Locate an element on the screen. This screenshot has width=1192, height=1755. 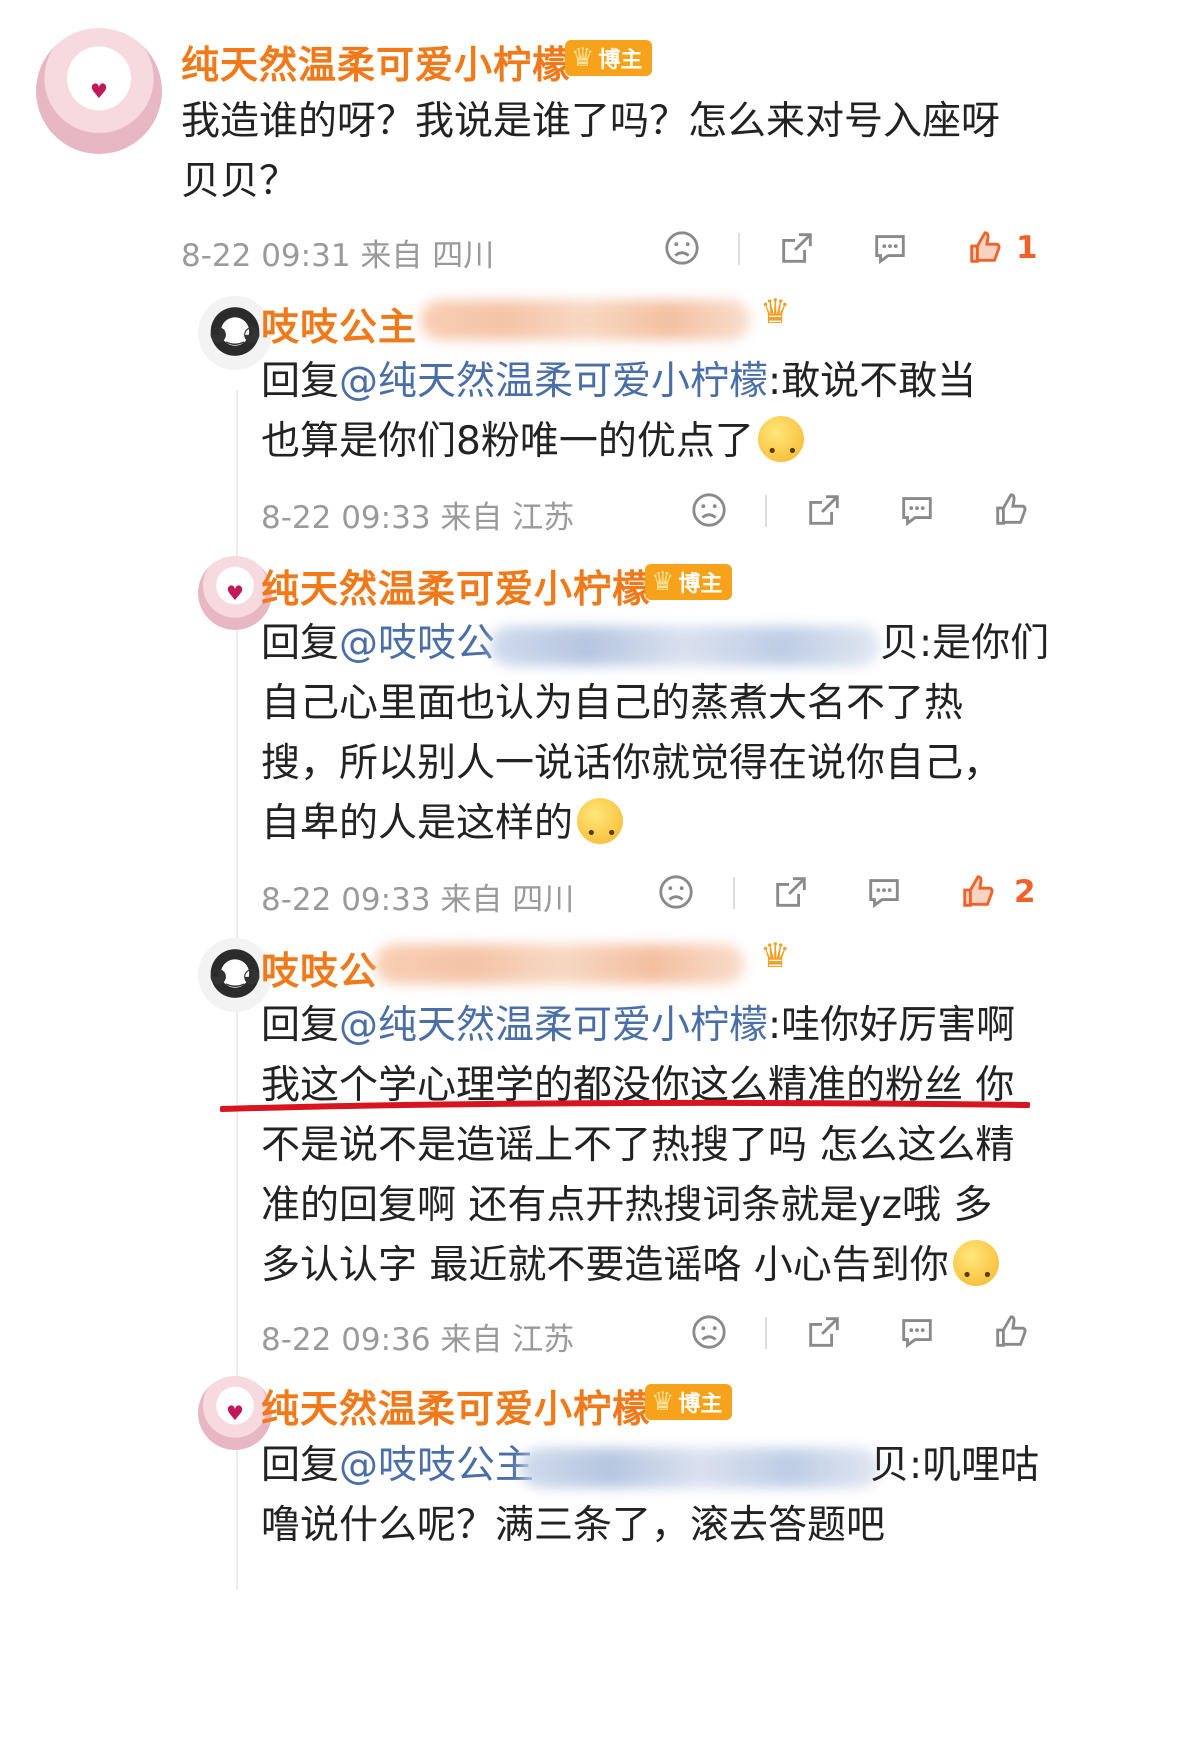
comment-text-line: 噜说什么呢？满三条了，滚去答题吧 is located at coordinates (573, 1525).